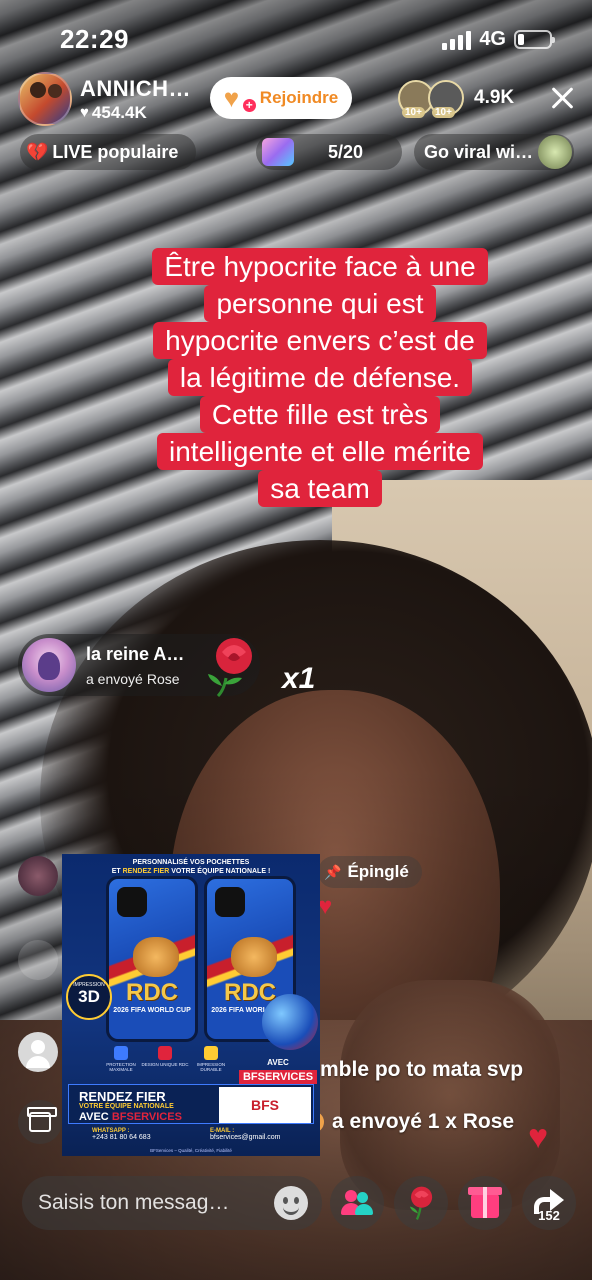 The image size is (592, 1280). What do you see at coordinates (211, 1053) in the screenshot?
I see `trophy-icon` at bounding box center [211, 1053].